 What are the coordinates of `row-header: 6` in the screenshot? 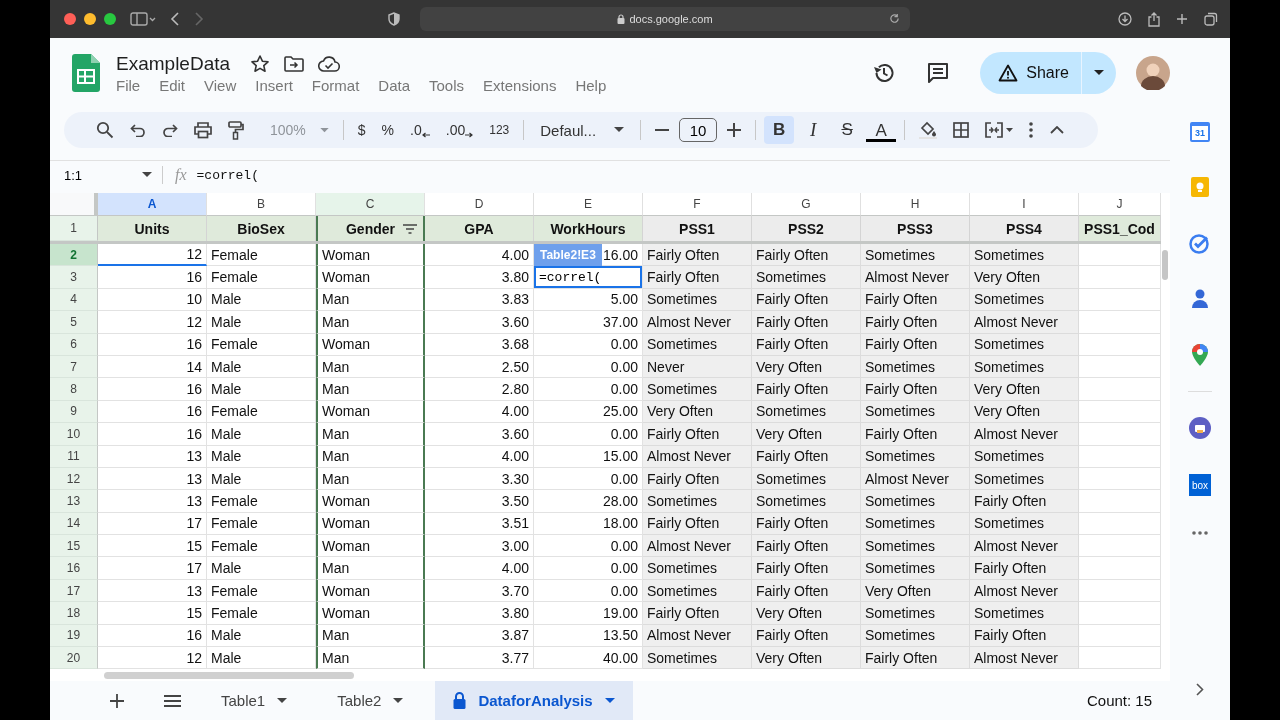 It's located at (74, 344).